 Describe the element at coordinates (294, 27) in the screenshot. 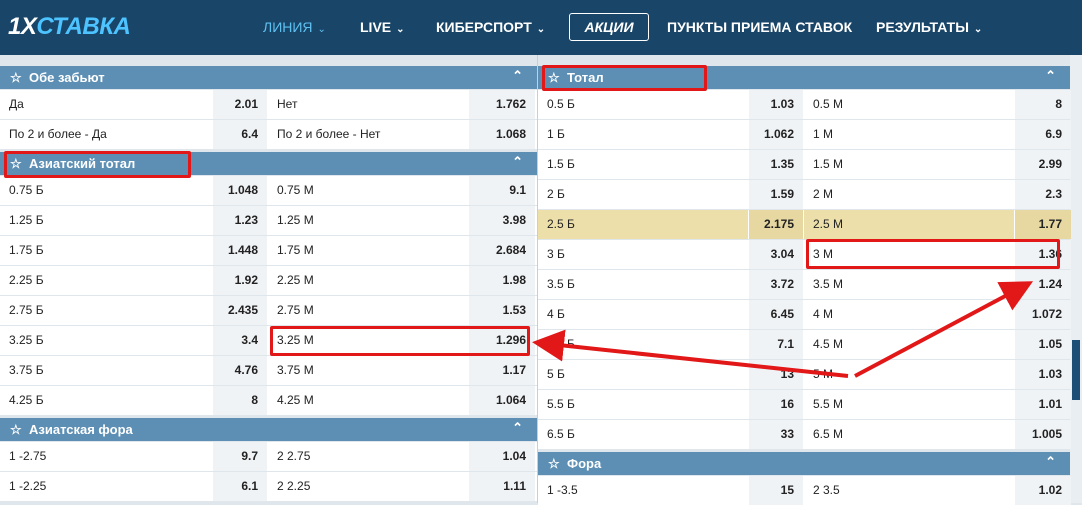

I see `nav-line: ЛИНИЯ ⌄` at that location.